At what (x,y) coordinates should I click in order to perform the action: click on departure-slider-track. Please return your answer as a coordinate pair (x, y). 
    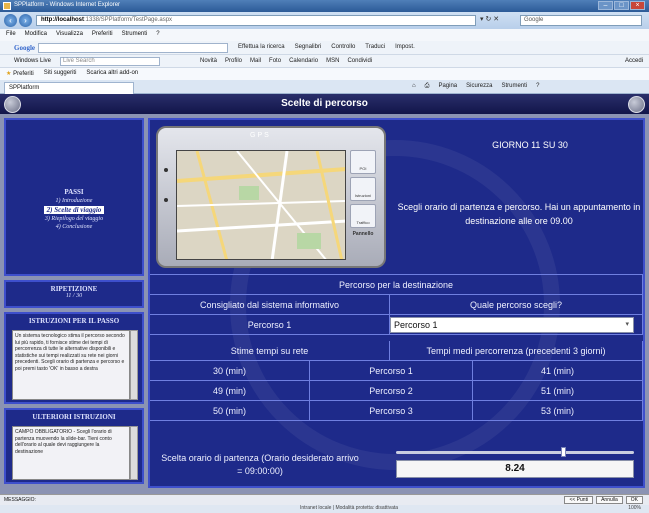
    Looking at the image, I should click on (515, 452).